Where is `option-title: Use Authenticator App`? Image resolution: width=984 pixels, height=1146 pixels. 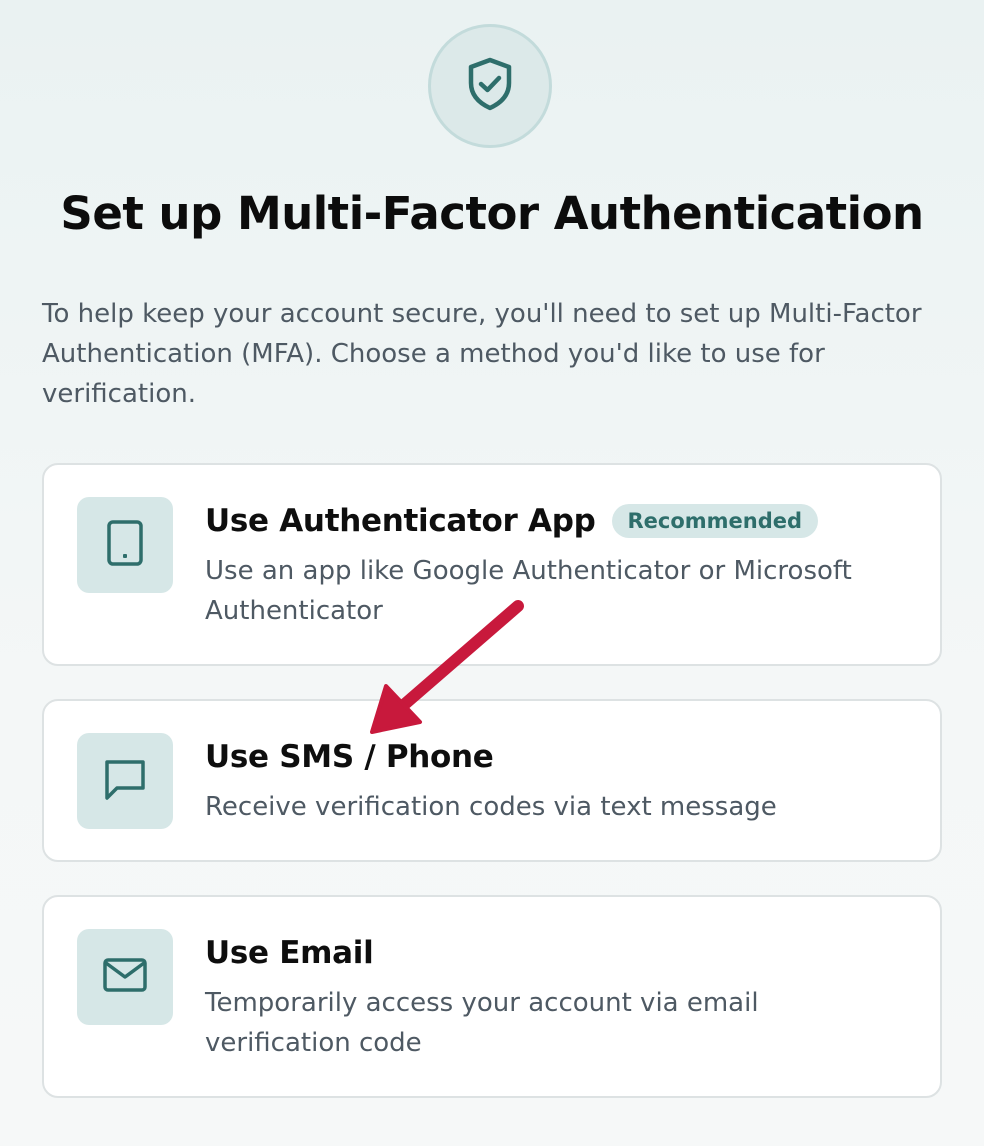 option-title: Use Authenticator App is located at coordinates (400, 521).